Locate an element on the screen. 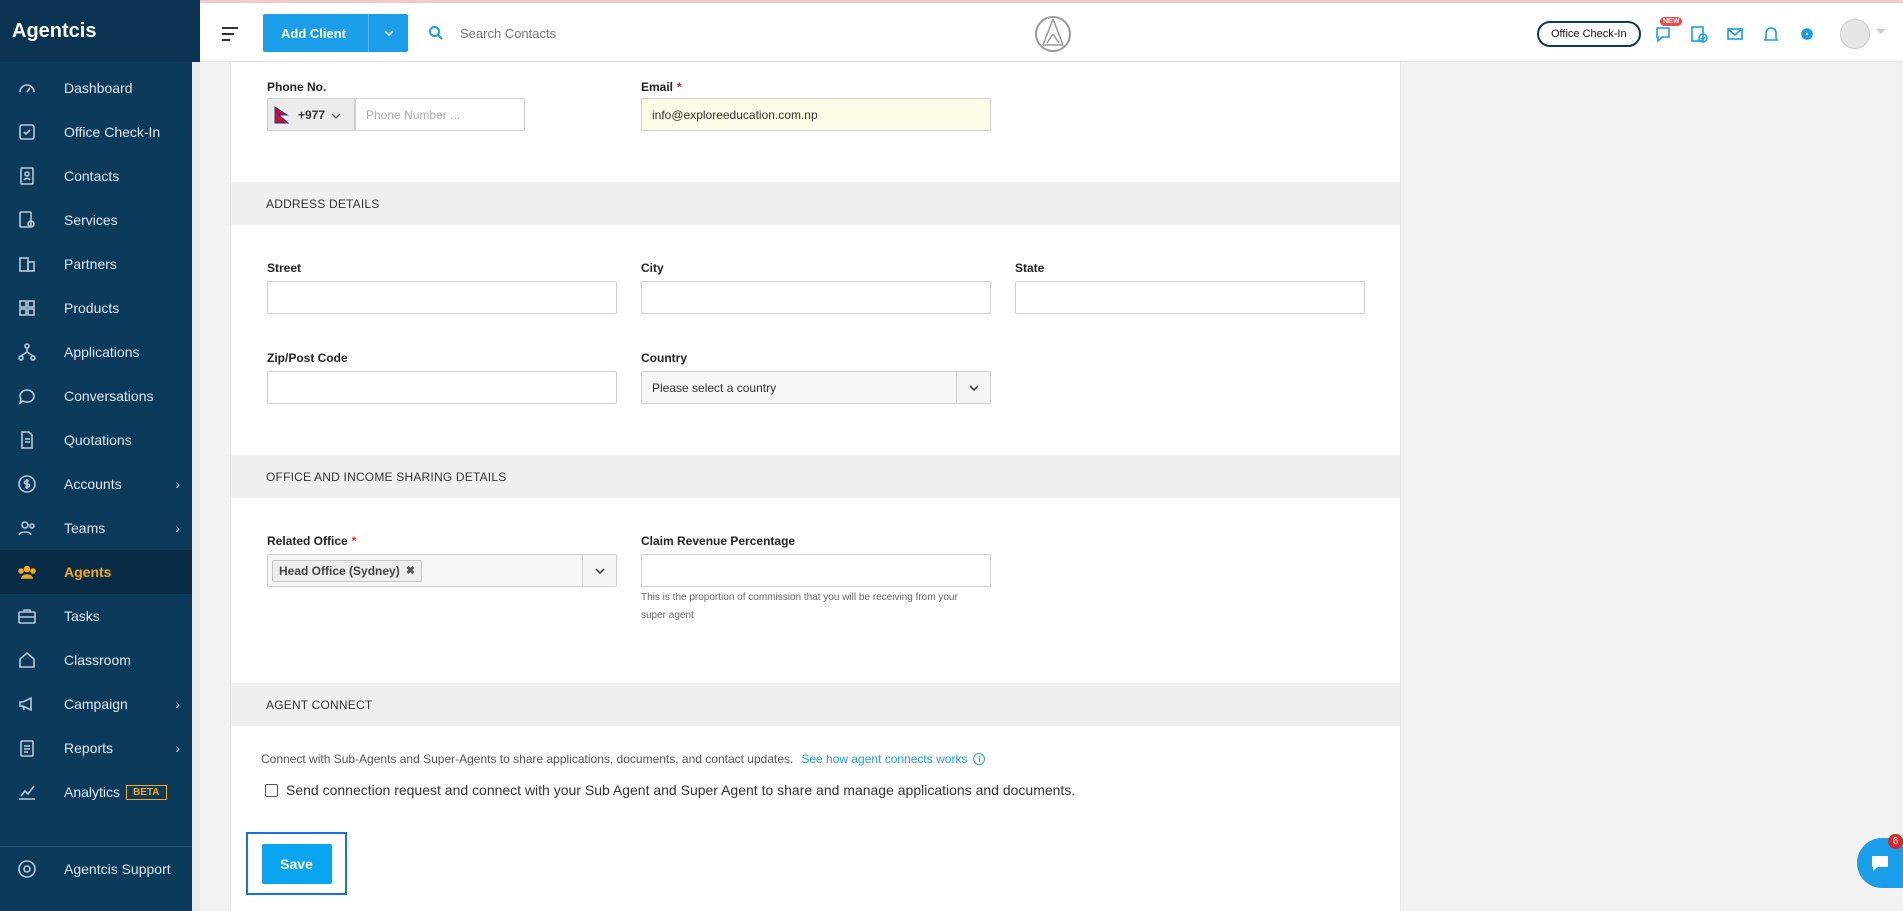 The image size is (1903, 911). sidebar-item-conversations: Conversations is located at coordinates (96, 396).